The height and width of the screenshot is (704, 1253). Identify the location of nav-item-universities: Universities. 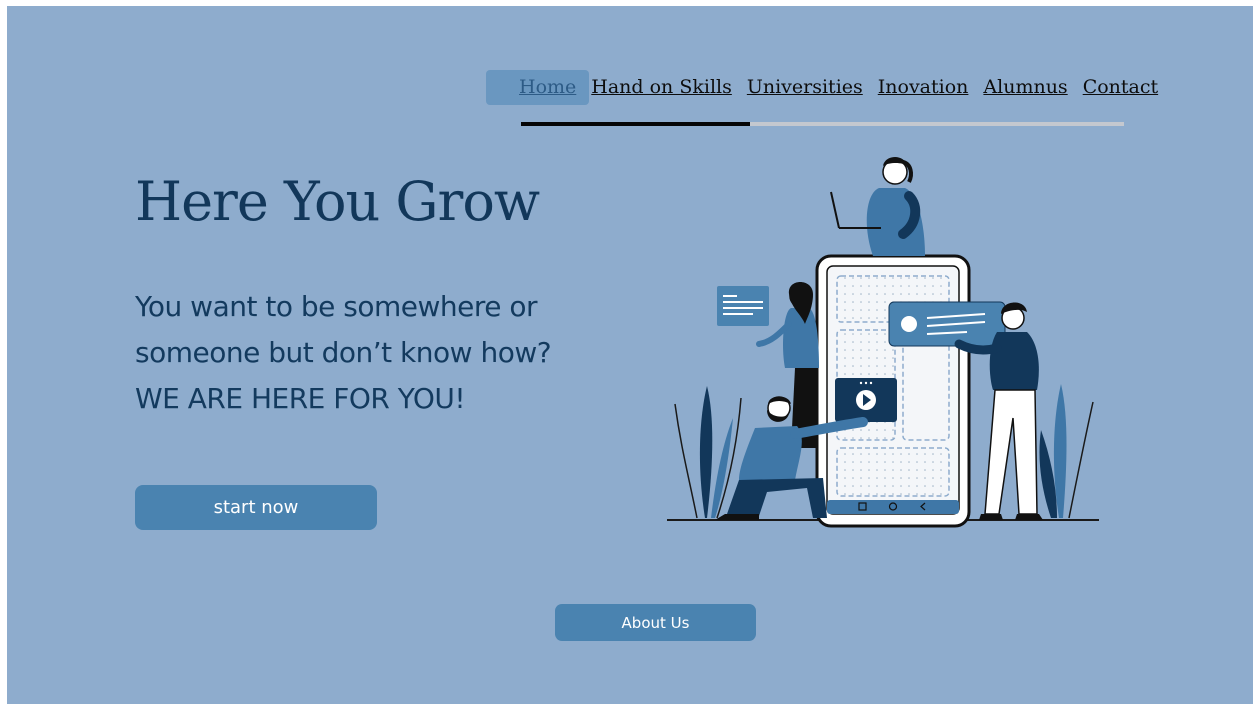
(805, 87).